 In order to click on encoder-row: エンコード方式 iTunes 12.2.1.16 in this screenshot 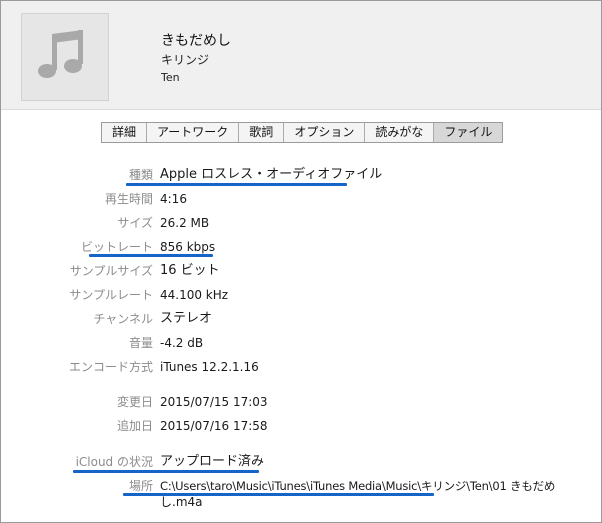, I will do `click(301, 367)`.